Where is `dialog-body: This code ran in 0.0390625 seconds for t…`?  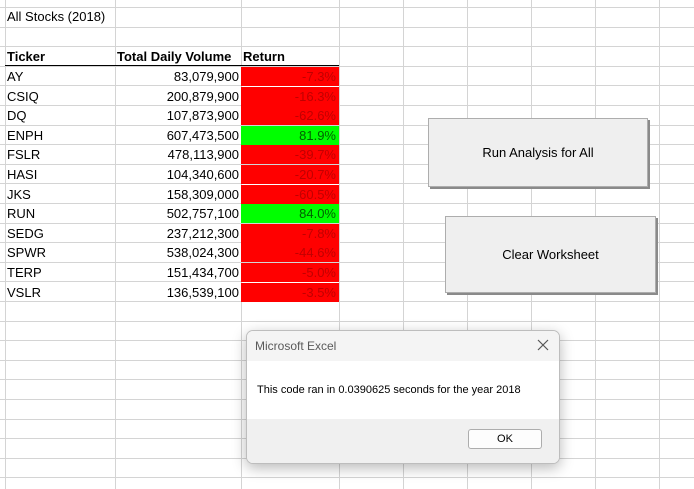
dialog-body: This code ran in 0.0390625 seconds for t… is located at coordinates (403, 390).